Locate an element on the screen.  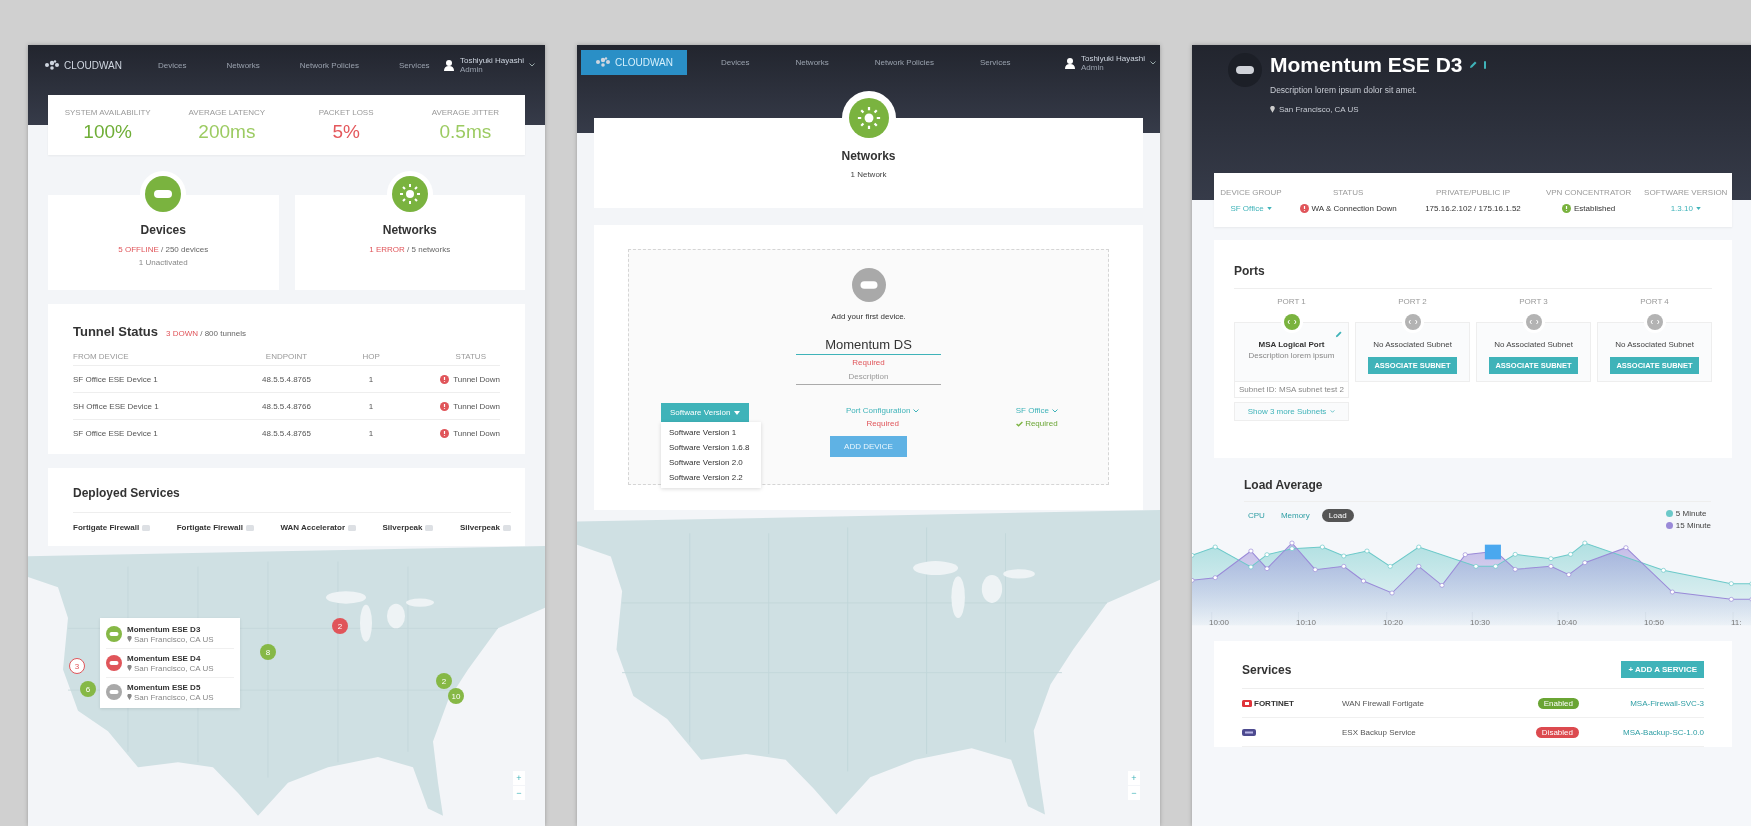
summary-card: Networks 1 ERROR / 5 networks is located at coordinates (409, 230).